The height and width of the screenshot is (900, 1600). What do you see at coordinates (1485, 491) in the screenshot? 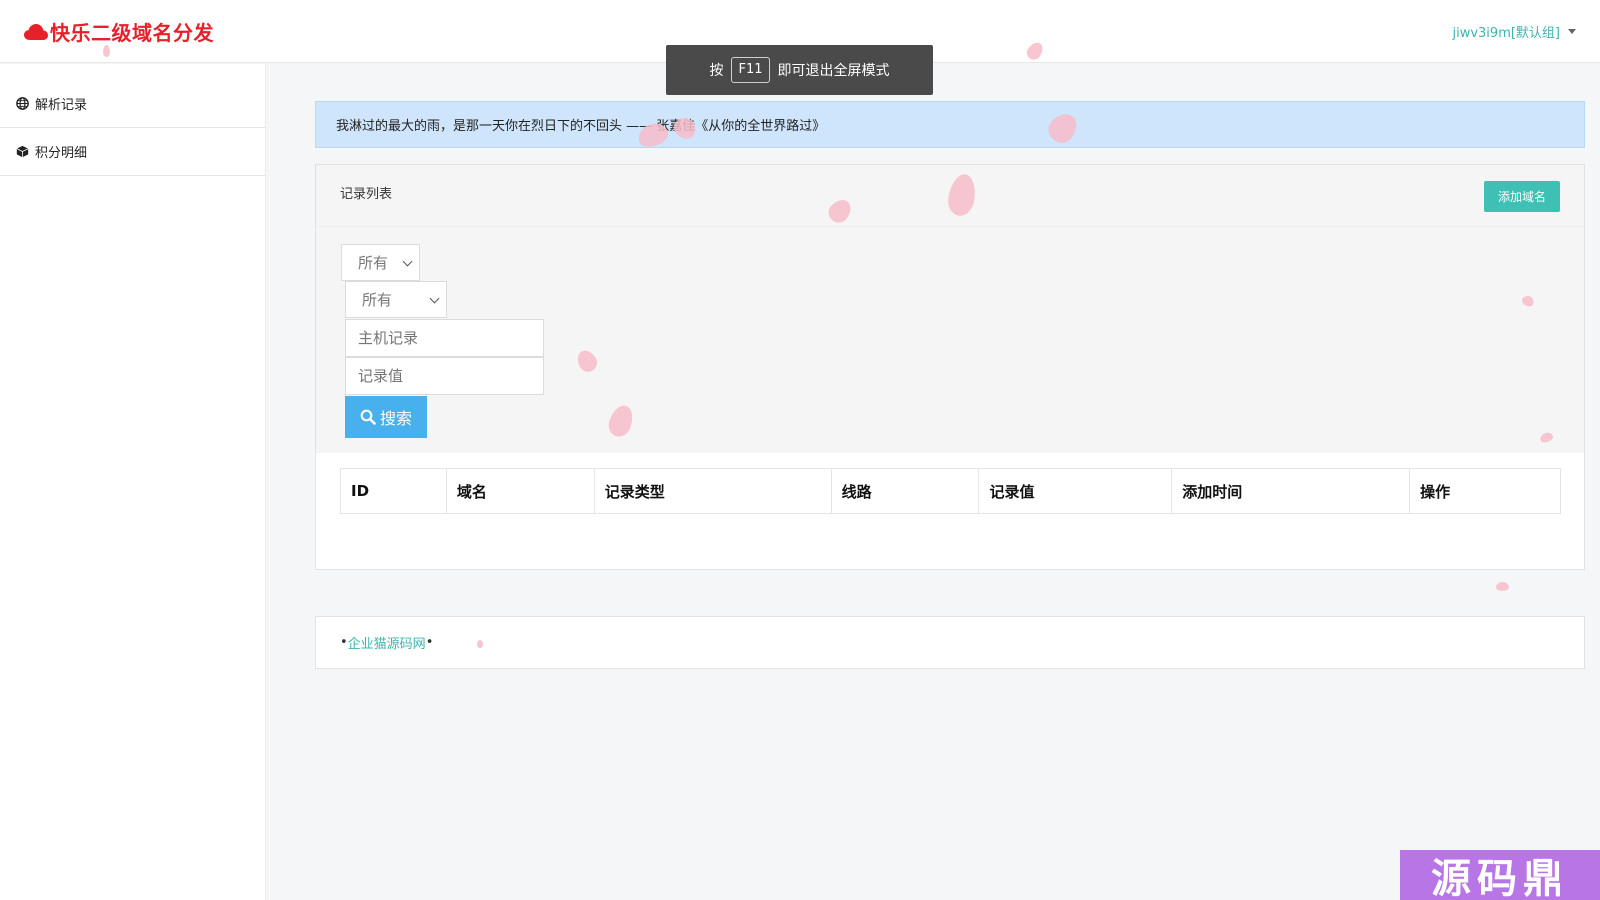
I see `col-actions: 操作` at bounding box center [1485, 491].